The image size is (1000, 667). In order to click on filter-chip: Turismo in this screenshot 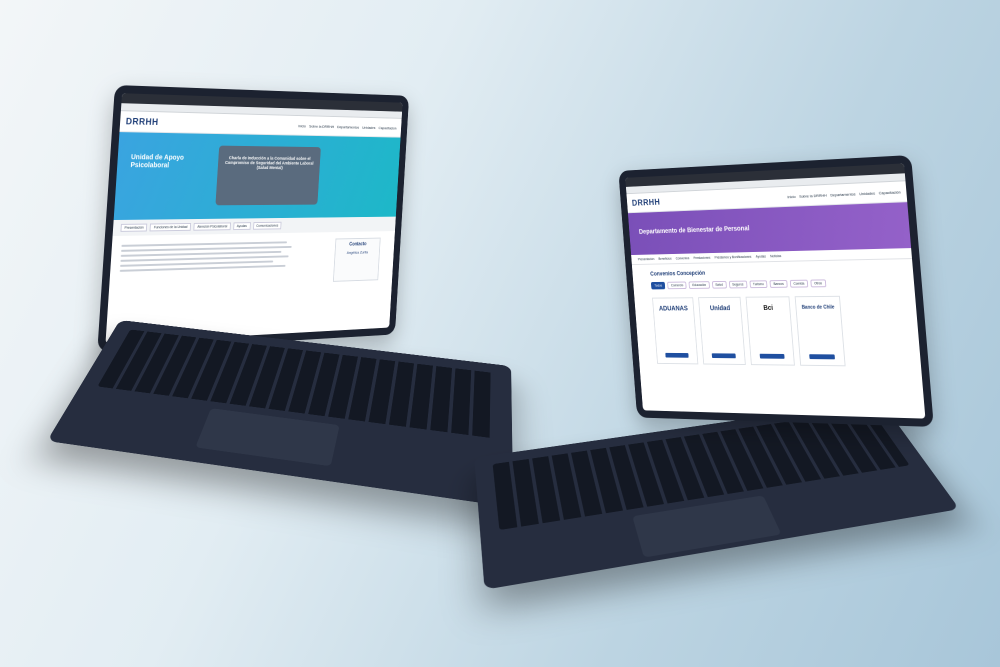, I will do `click(758, 284)`.